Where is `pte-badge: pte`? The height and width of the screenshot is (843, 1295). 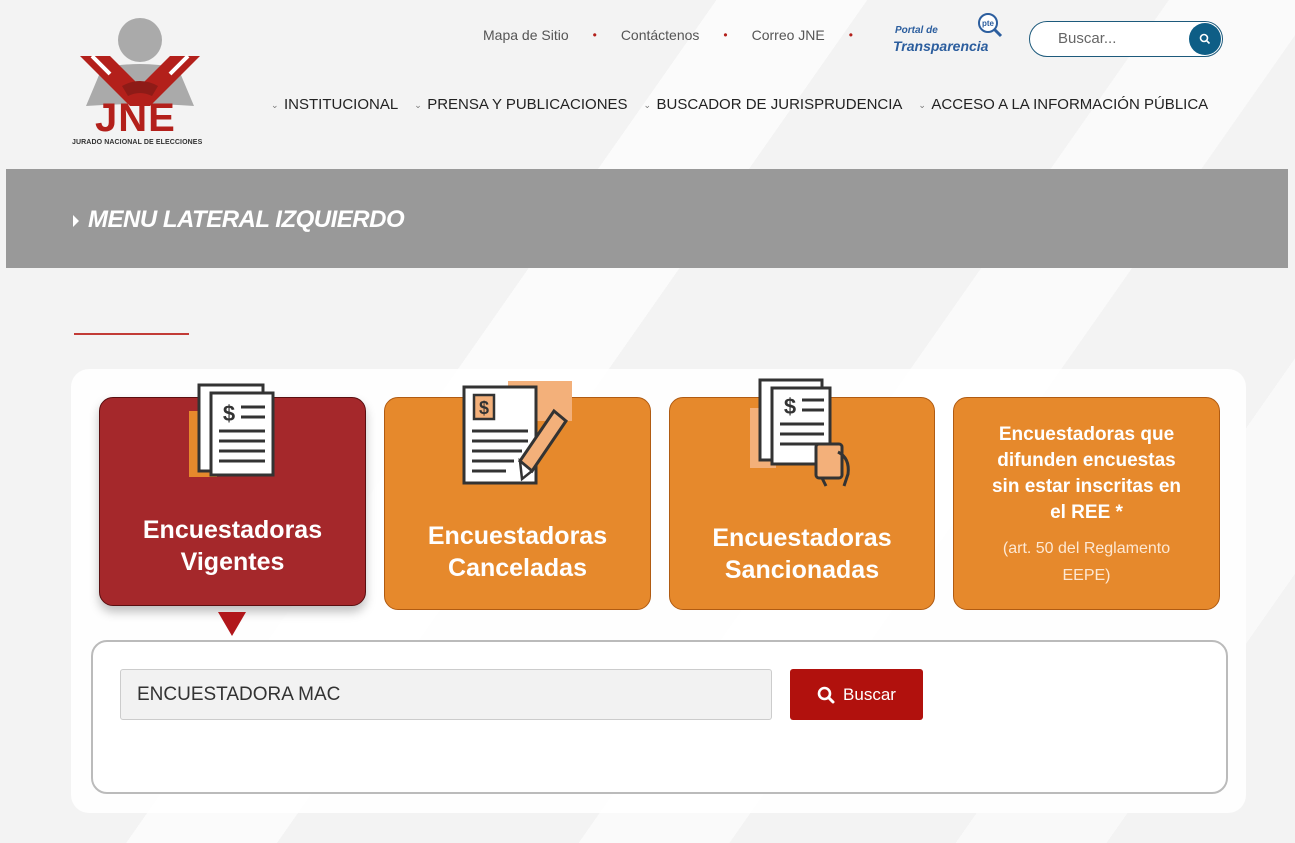 pte-badge: pte is located at coordinates (988, 23).